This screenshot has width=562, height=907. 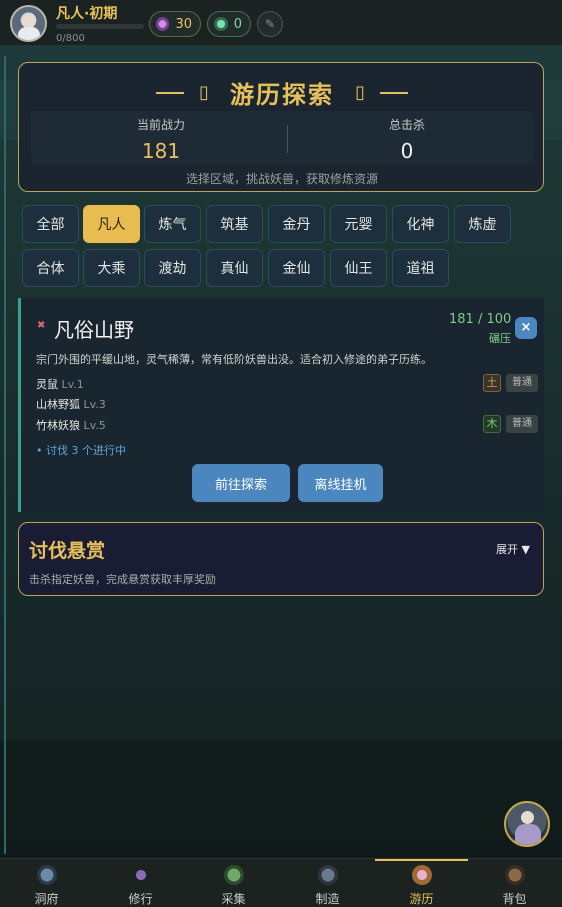 What do you see at coordinates (140, 875) in the screenshot?
I see `cultivate-icon` at bounding box center [140, 875].